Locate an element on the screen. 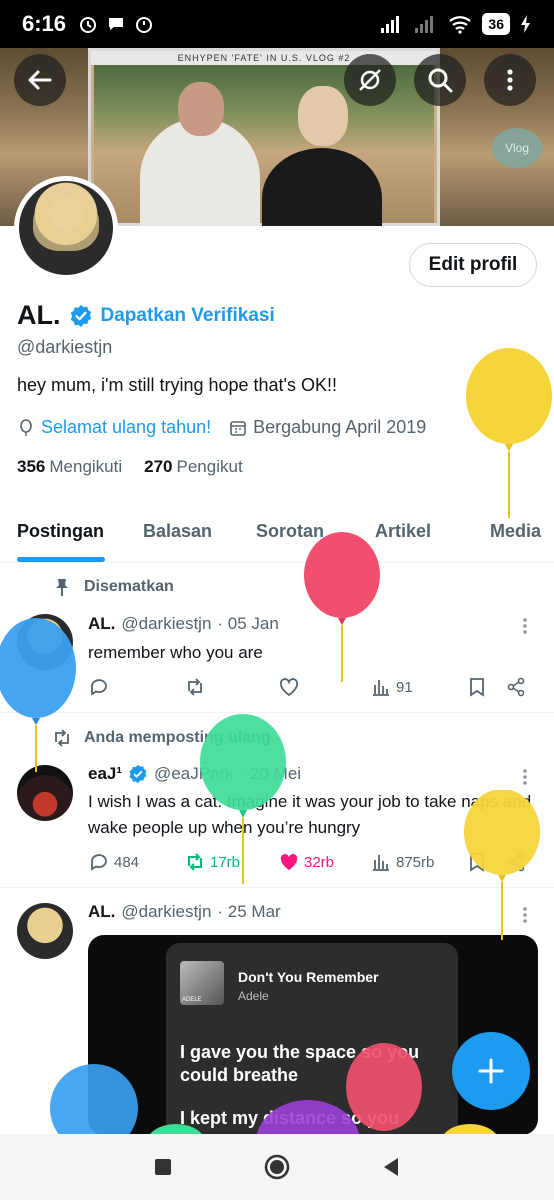  profile-name-row: AL. Dapatkan Verifikasi is located at coordinates (146, 315).